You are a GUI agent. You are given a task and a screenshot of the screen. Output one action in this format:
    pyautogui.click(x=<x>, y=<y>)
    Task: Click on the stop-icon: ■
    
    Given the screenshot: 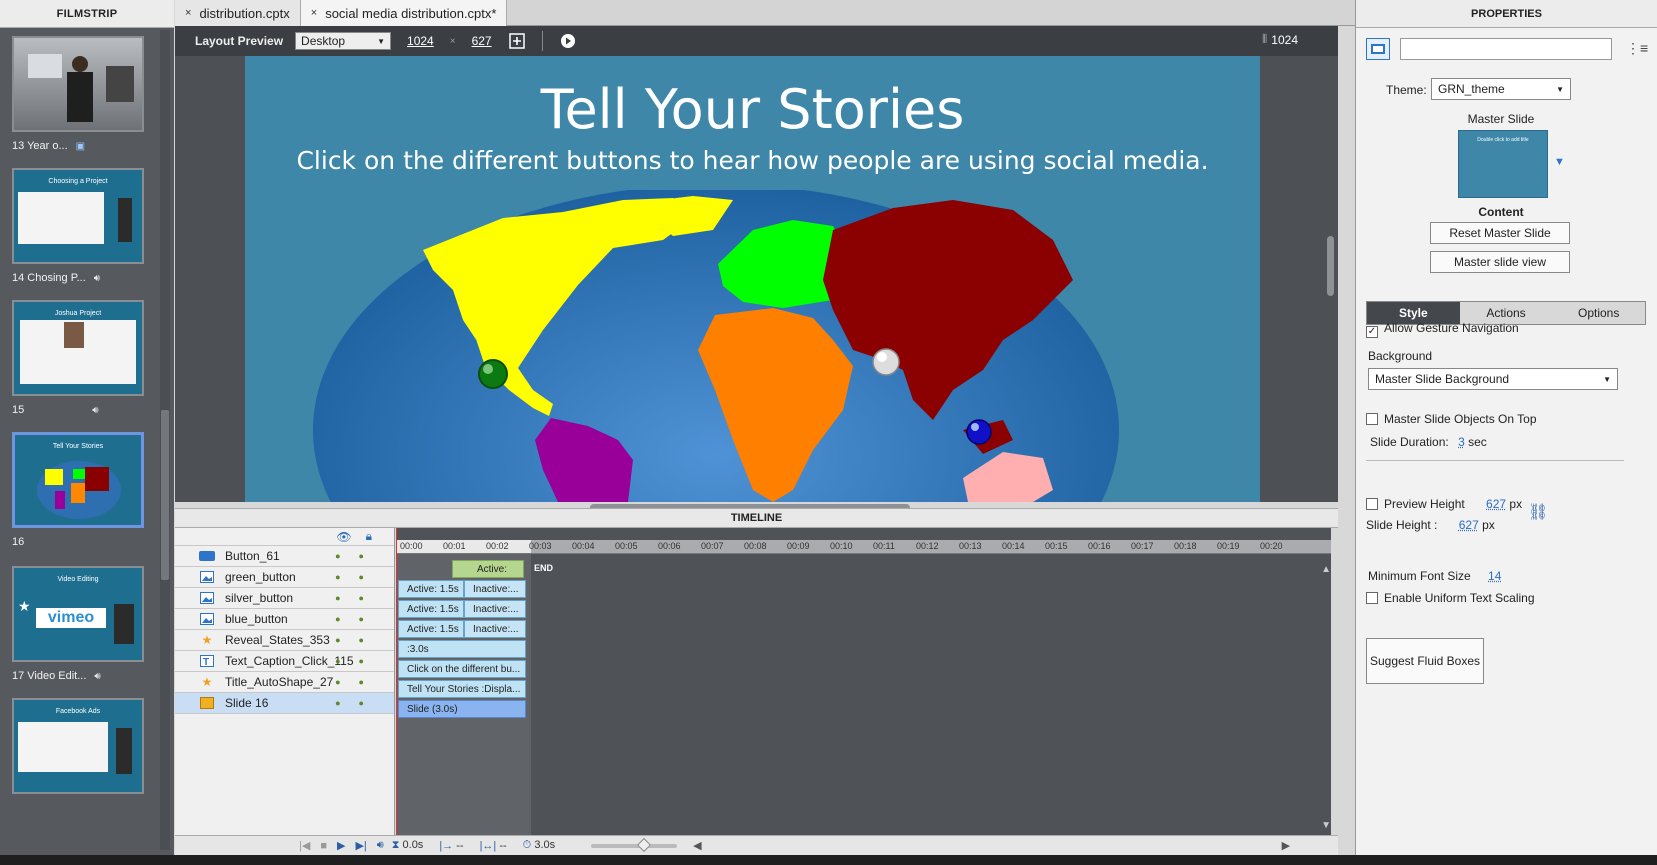 What is the action you would take?
    pyautogui.click(x=323, y=846)
    